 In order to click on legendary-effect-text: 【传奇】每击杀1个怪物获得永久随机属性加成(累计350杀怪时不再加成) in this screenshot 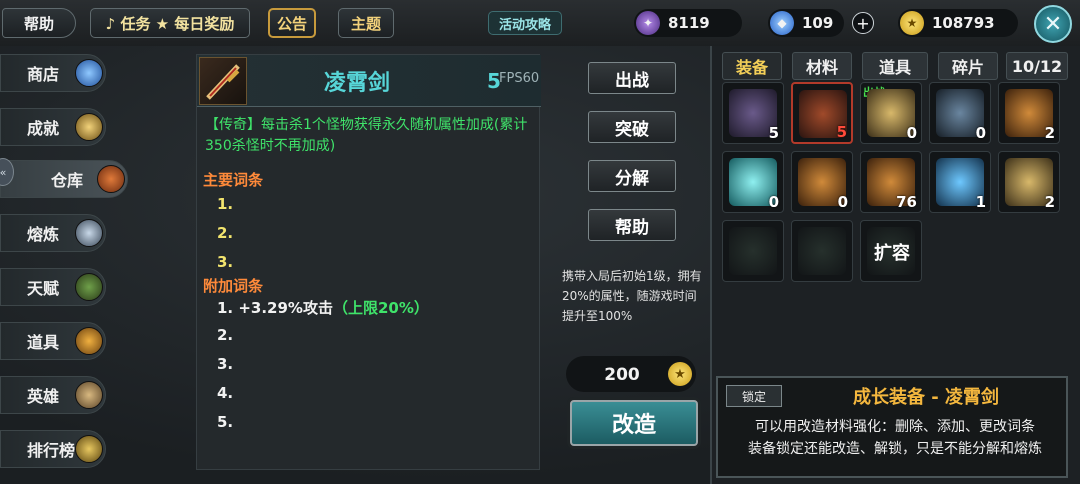, I will do `click(366, 135)`.